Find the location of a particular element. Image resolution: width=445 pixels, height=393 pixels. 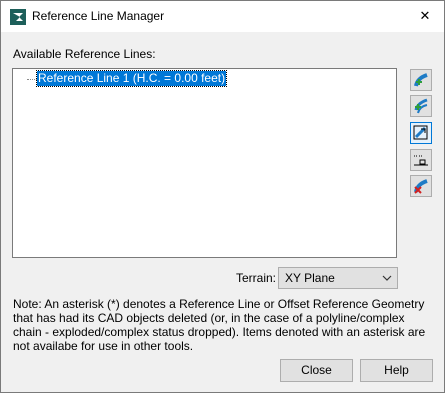

close-button: Close is located at coordinates (316, 370).